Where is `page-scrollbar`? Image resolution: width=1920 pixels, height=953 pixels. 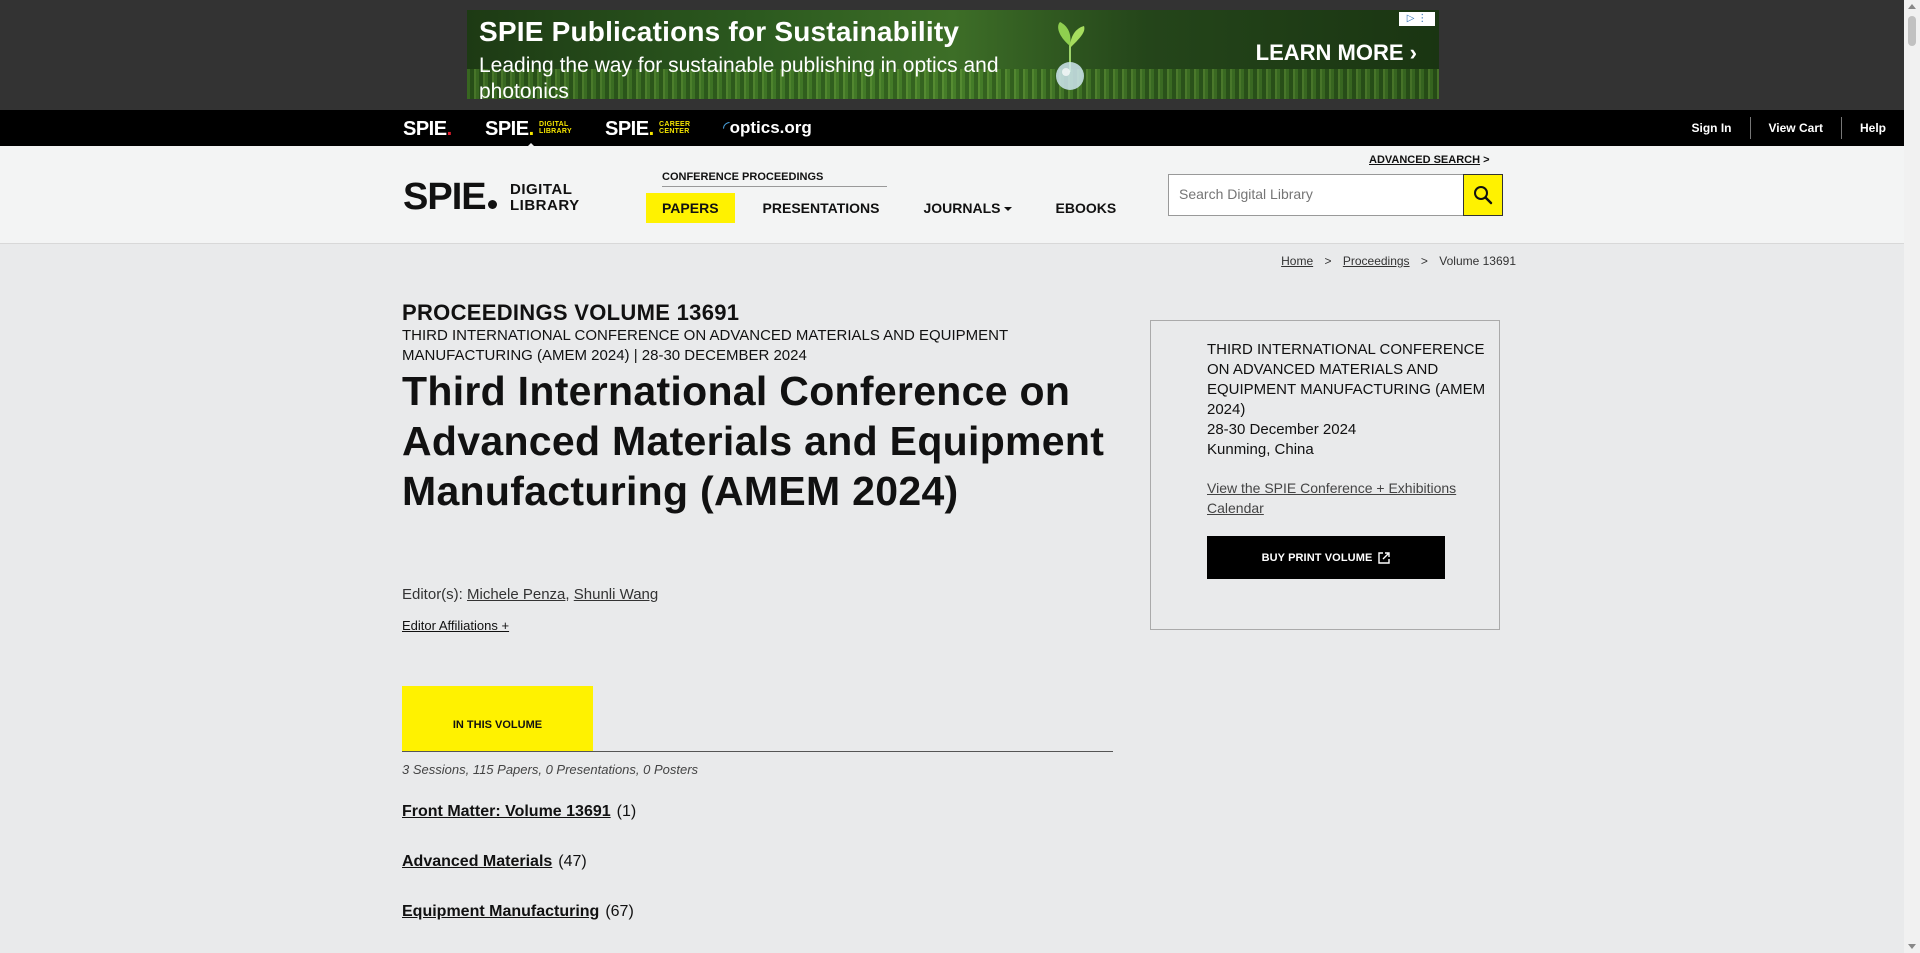 page-scrollbar is located at coordinates (1912, 476).